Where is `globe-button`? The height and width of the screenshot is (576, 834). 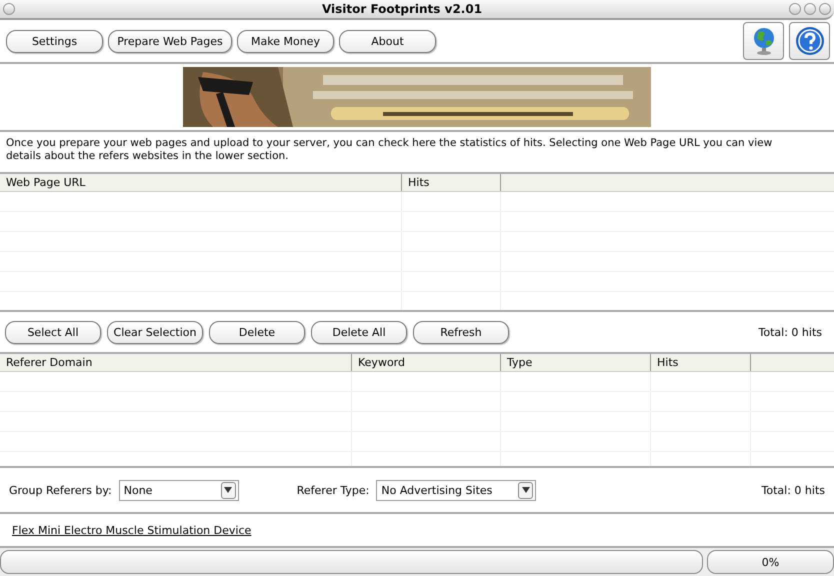
globe-button is located at coordinates (763, 41).